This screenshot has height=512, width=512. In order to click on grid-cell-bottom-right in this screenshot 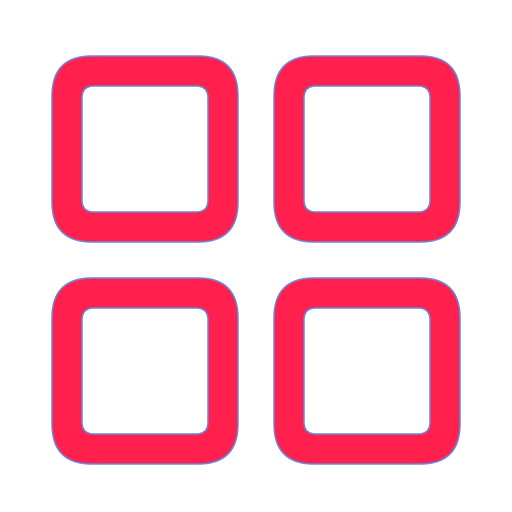, I will do `click(367, 371)`.